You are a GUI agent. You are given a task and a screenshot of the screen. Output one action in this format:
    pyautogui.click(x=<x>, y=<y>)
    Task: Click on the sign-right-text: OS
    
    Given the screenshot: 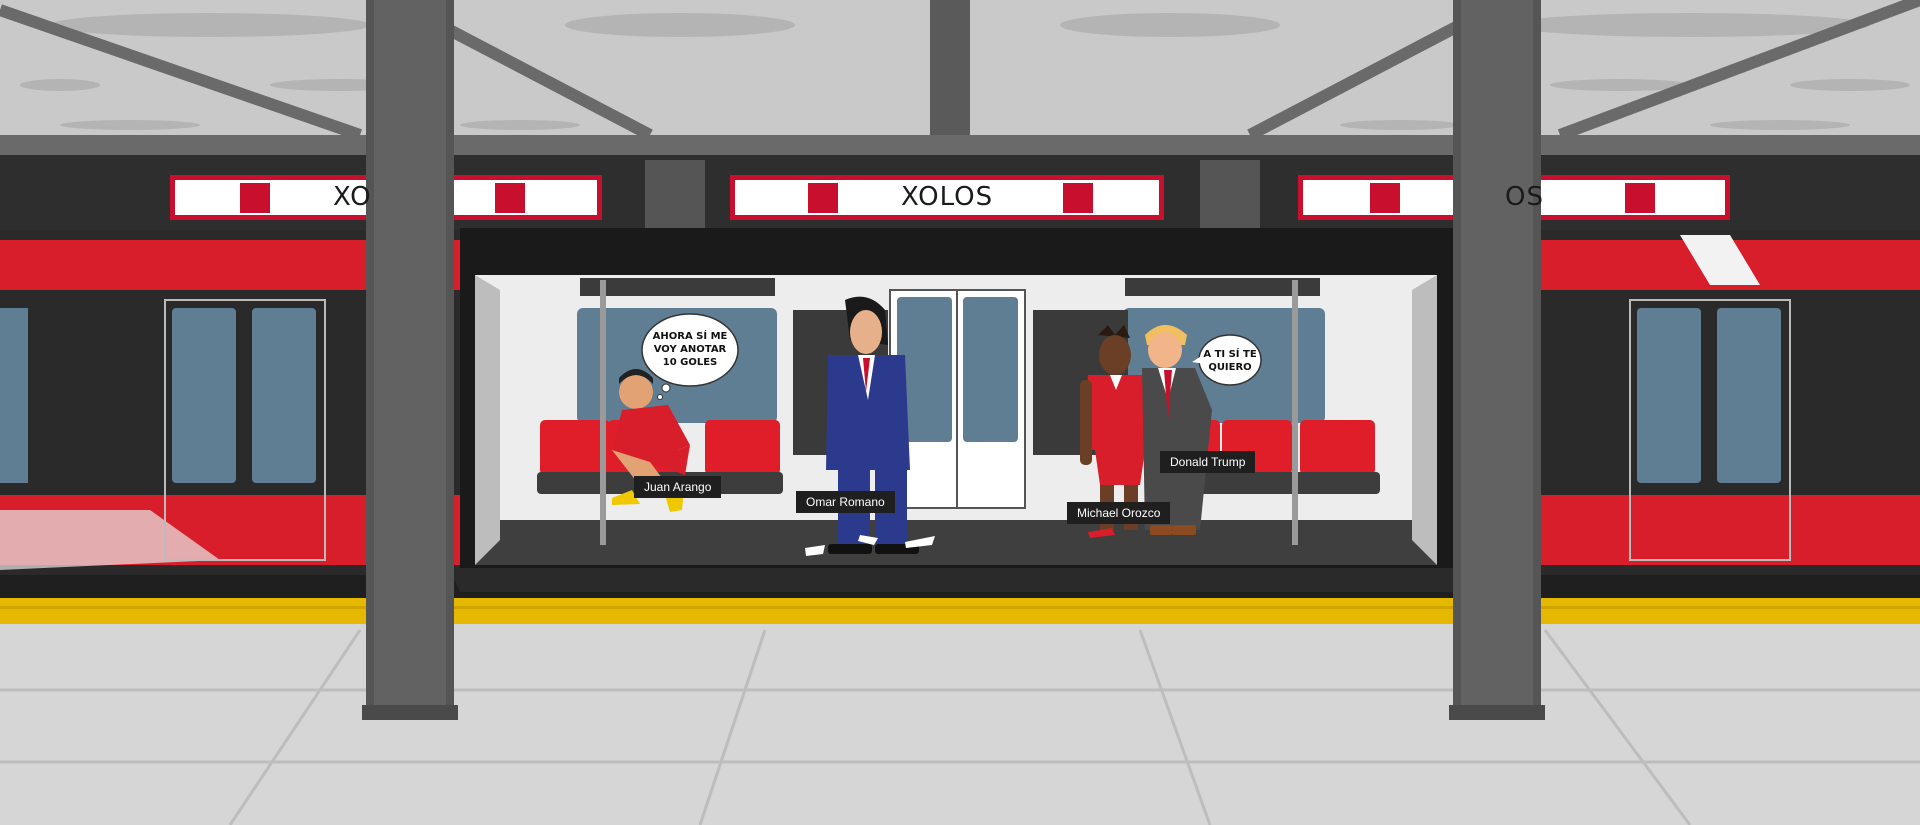 What is the action you would take?
    pyautogui.click(x=1524, y=197)
    